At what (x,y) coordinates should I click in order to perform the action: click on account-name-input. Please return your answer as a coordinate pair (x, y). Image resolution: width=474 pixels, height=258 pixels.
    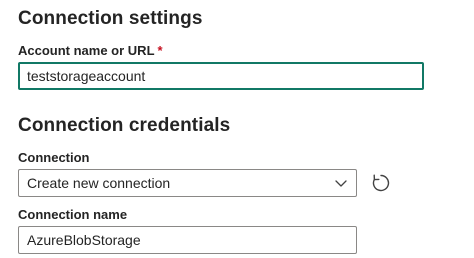
    Looking at the image, I should click on (221, 76).